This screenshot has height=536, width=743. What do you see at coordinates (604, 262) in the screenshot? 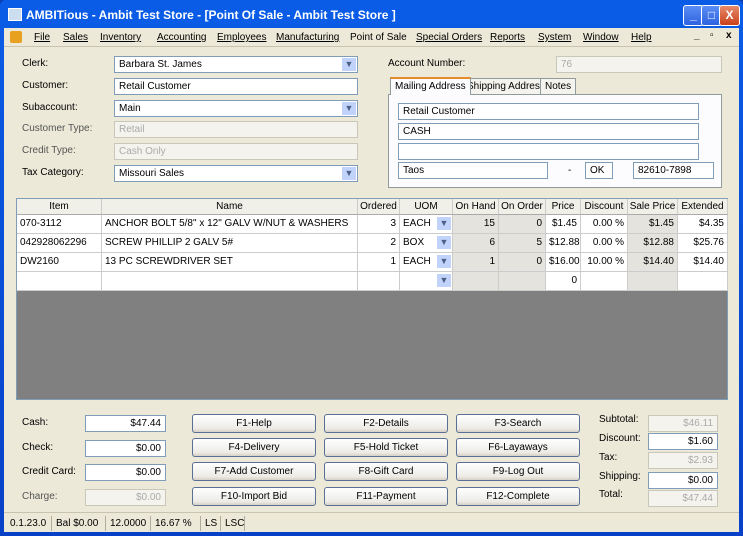
I see `cell-discount: 10.00 %` at bounding box center [604, 262].